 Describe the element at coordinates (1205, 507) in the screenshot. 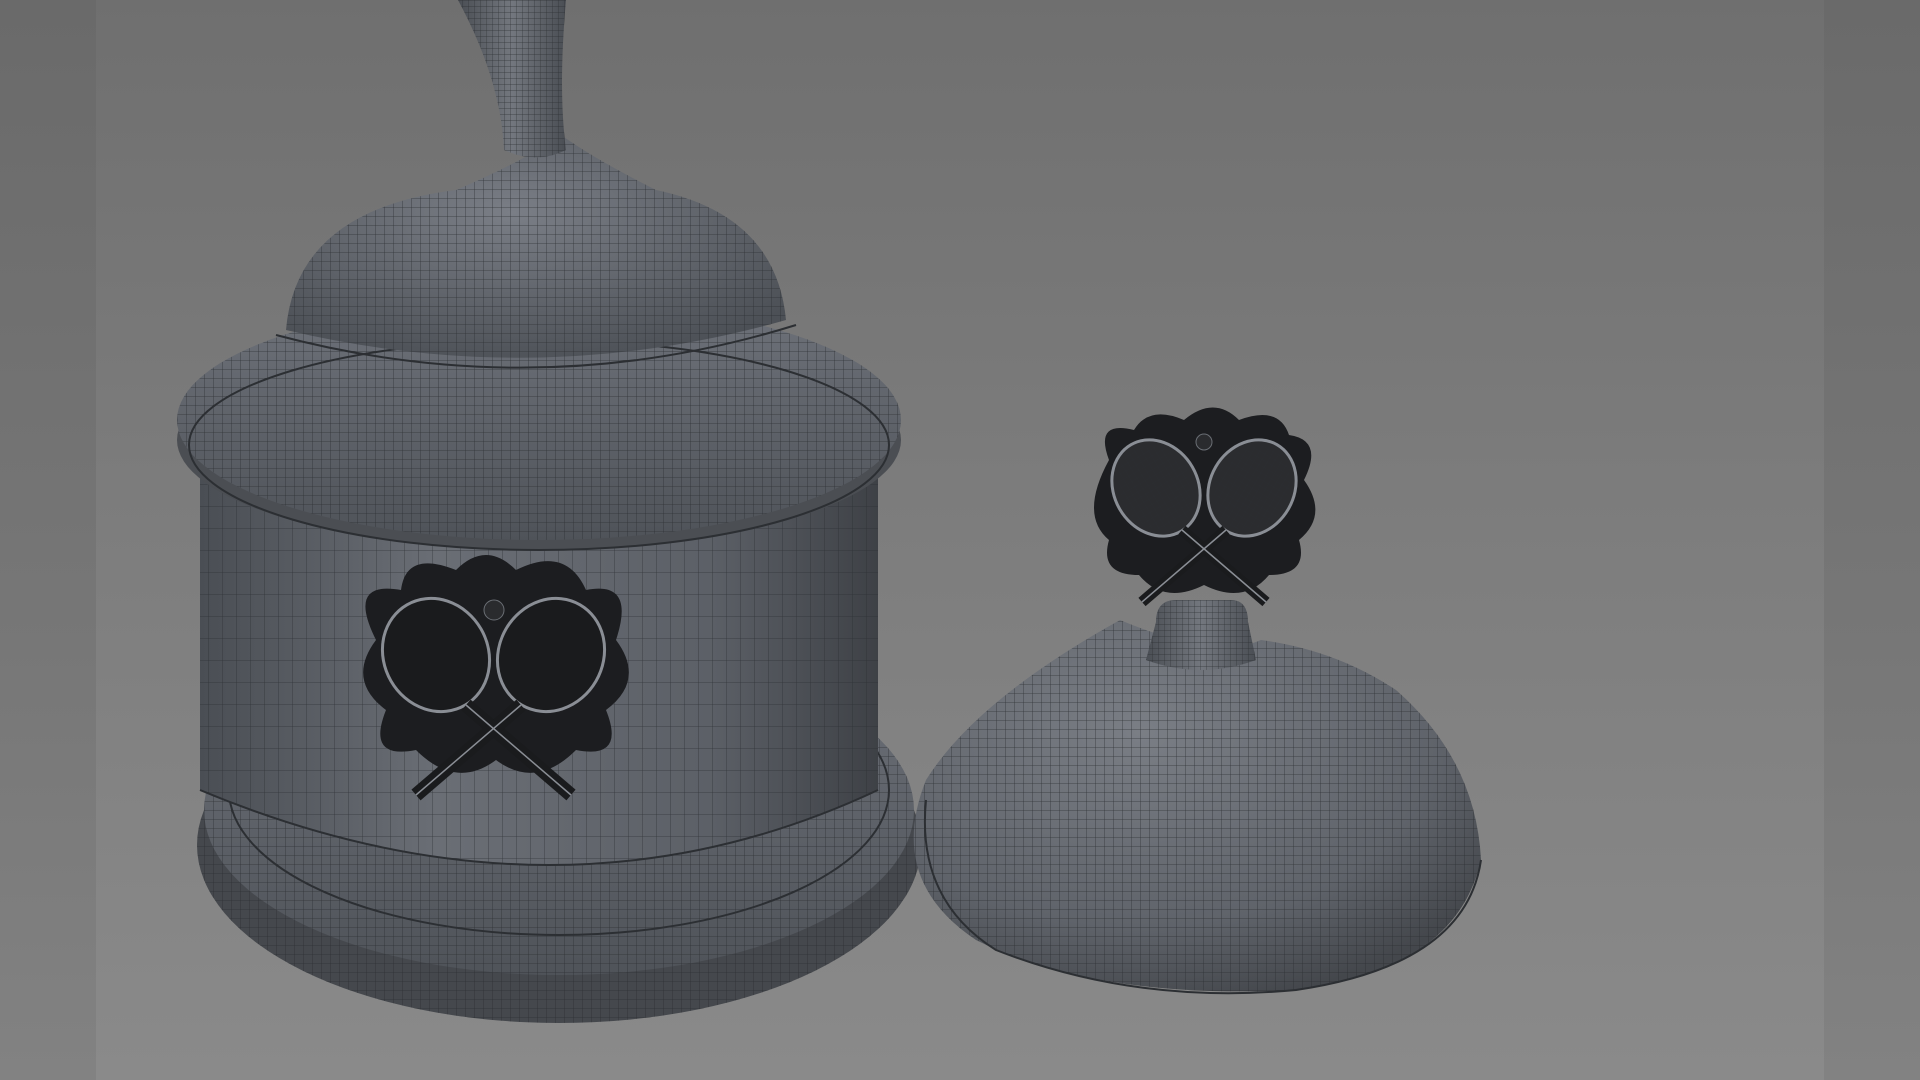

I see `crossed-tennis-rackets-emblem` at that location.